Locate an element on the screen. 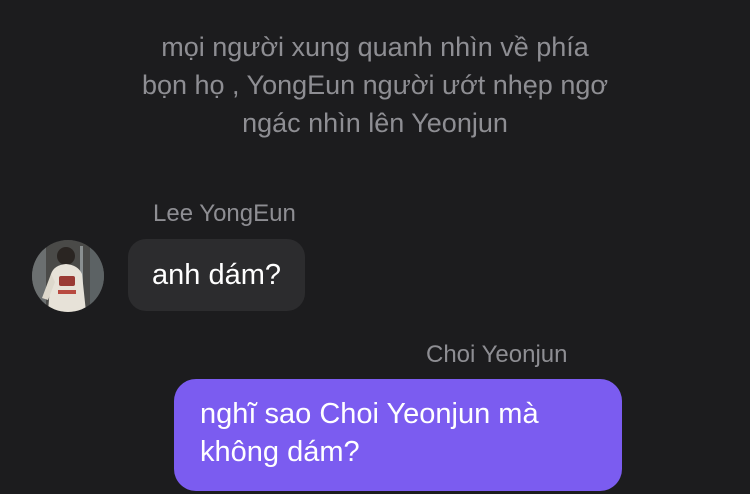  avatar is located at coordinates (68, 276).